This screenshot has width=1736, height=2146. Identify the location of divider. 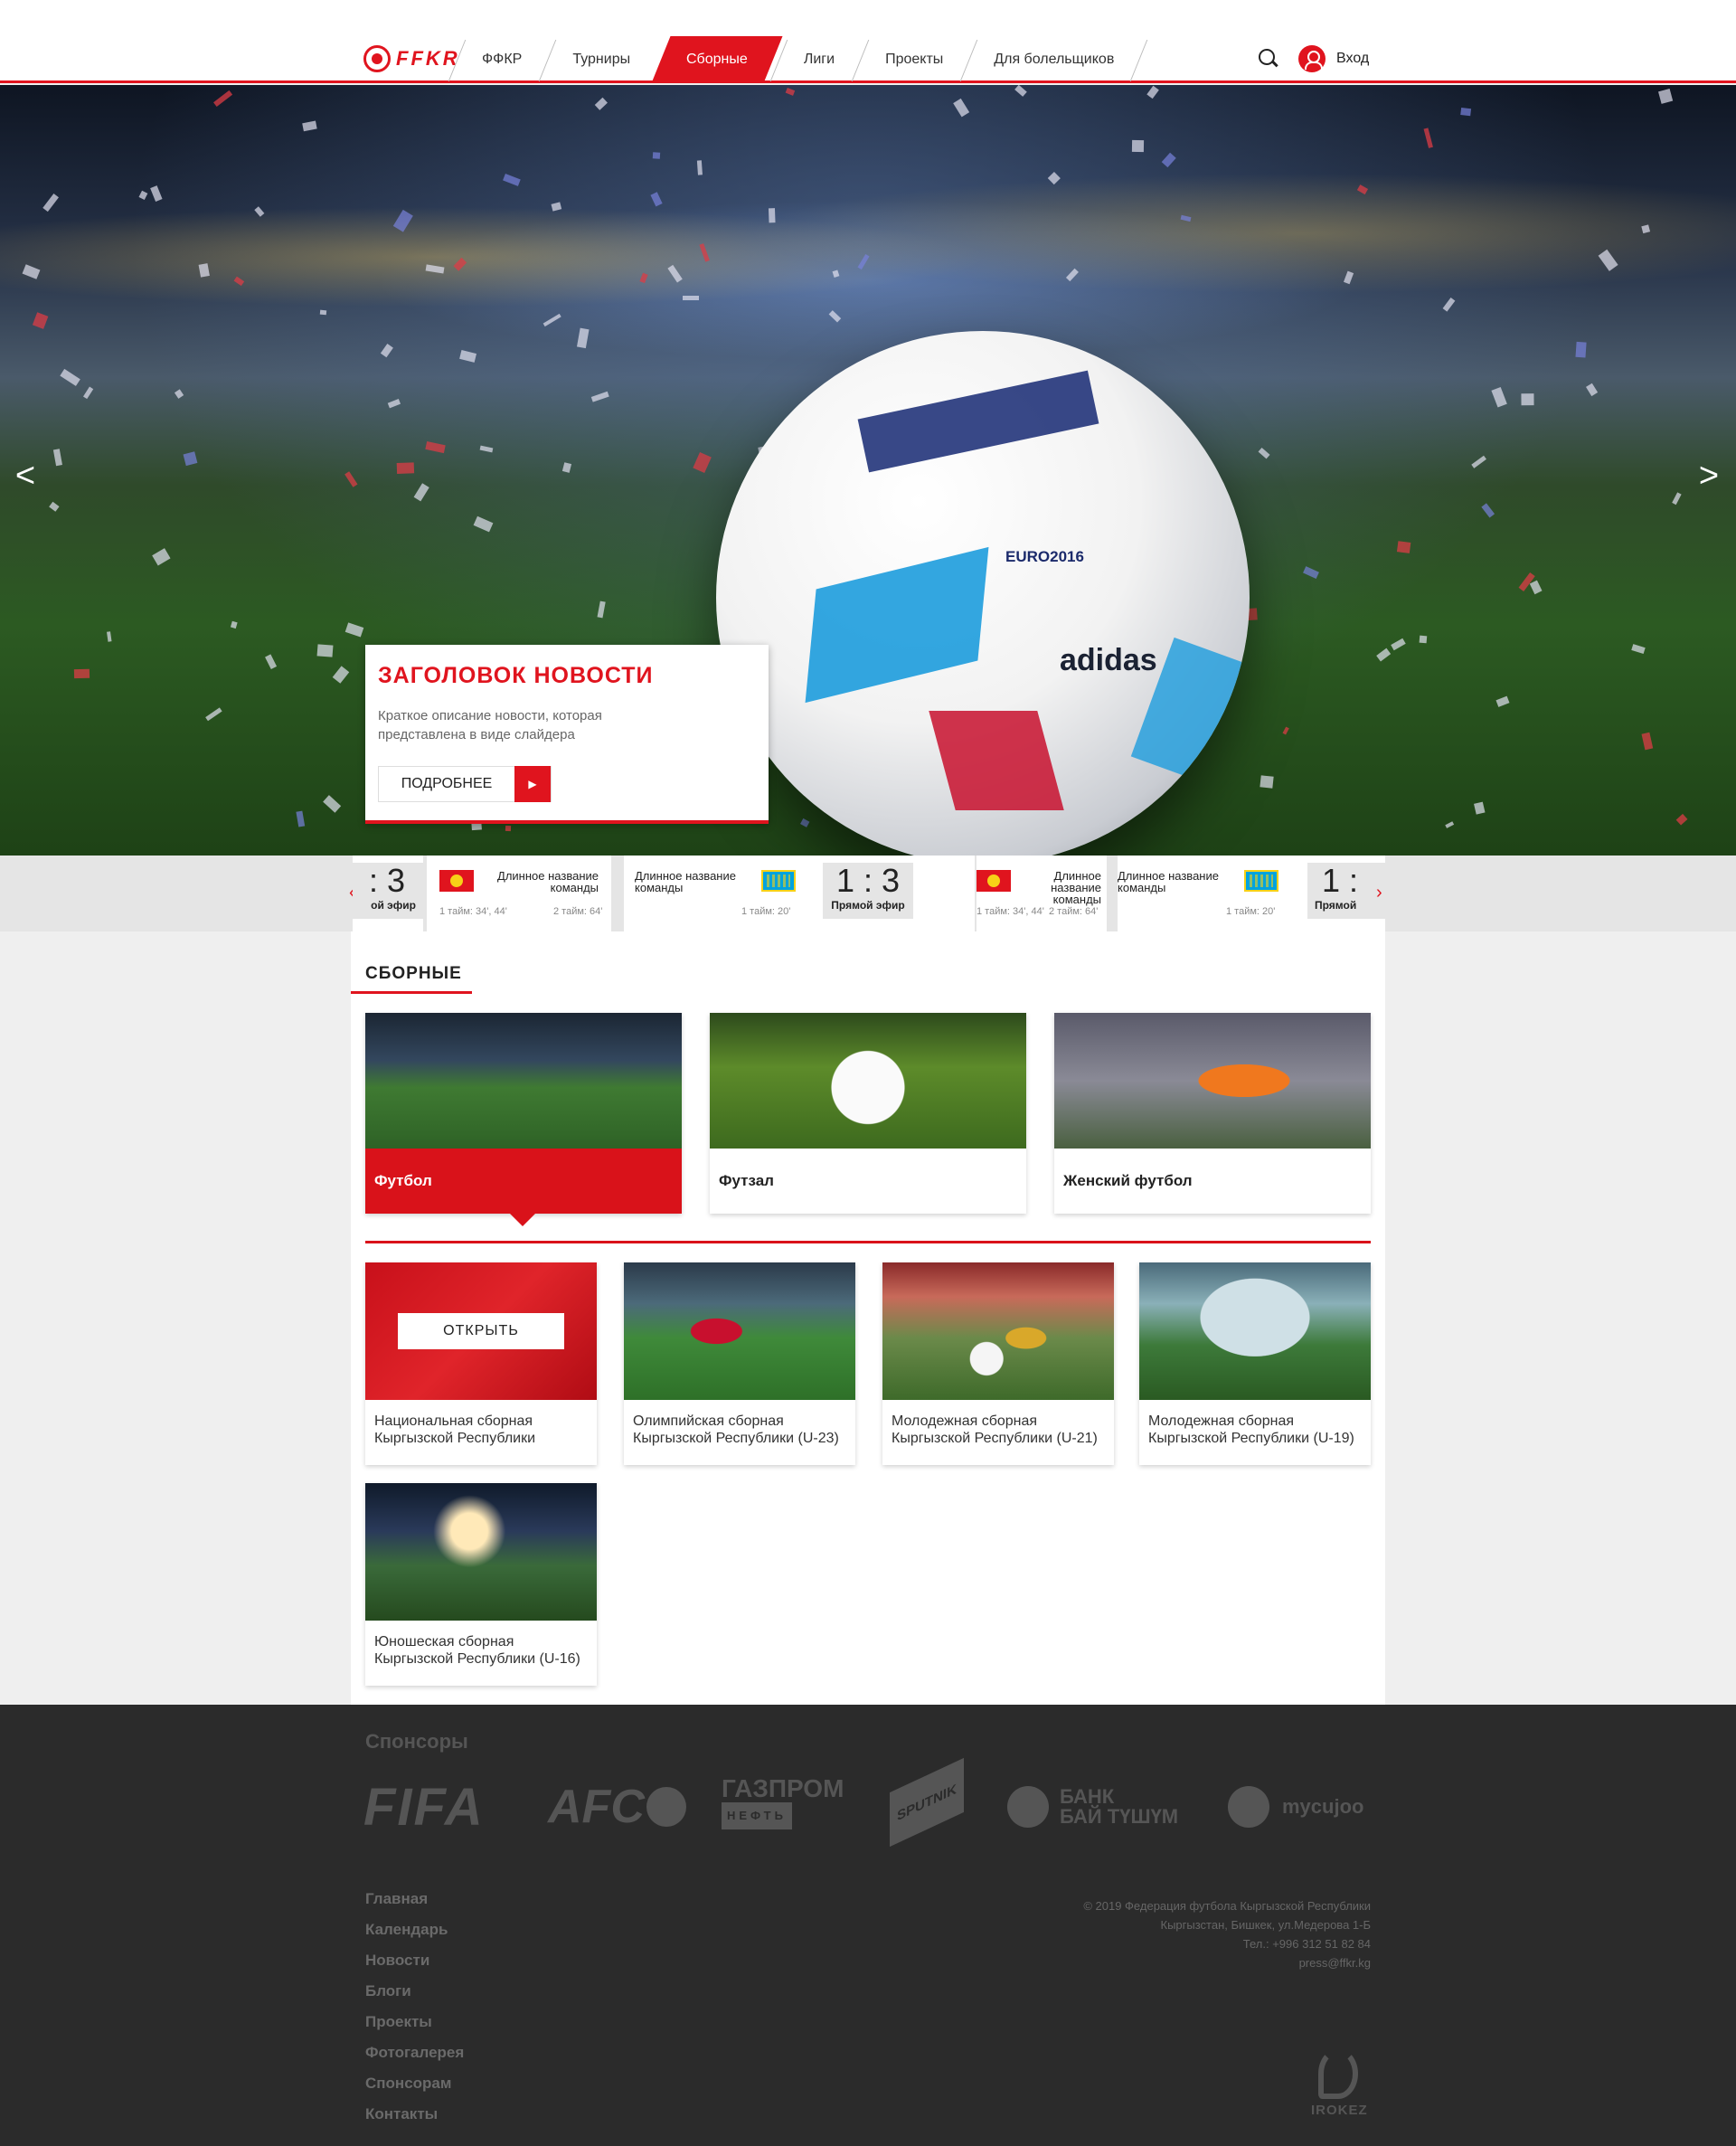
(868, 1242).